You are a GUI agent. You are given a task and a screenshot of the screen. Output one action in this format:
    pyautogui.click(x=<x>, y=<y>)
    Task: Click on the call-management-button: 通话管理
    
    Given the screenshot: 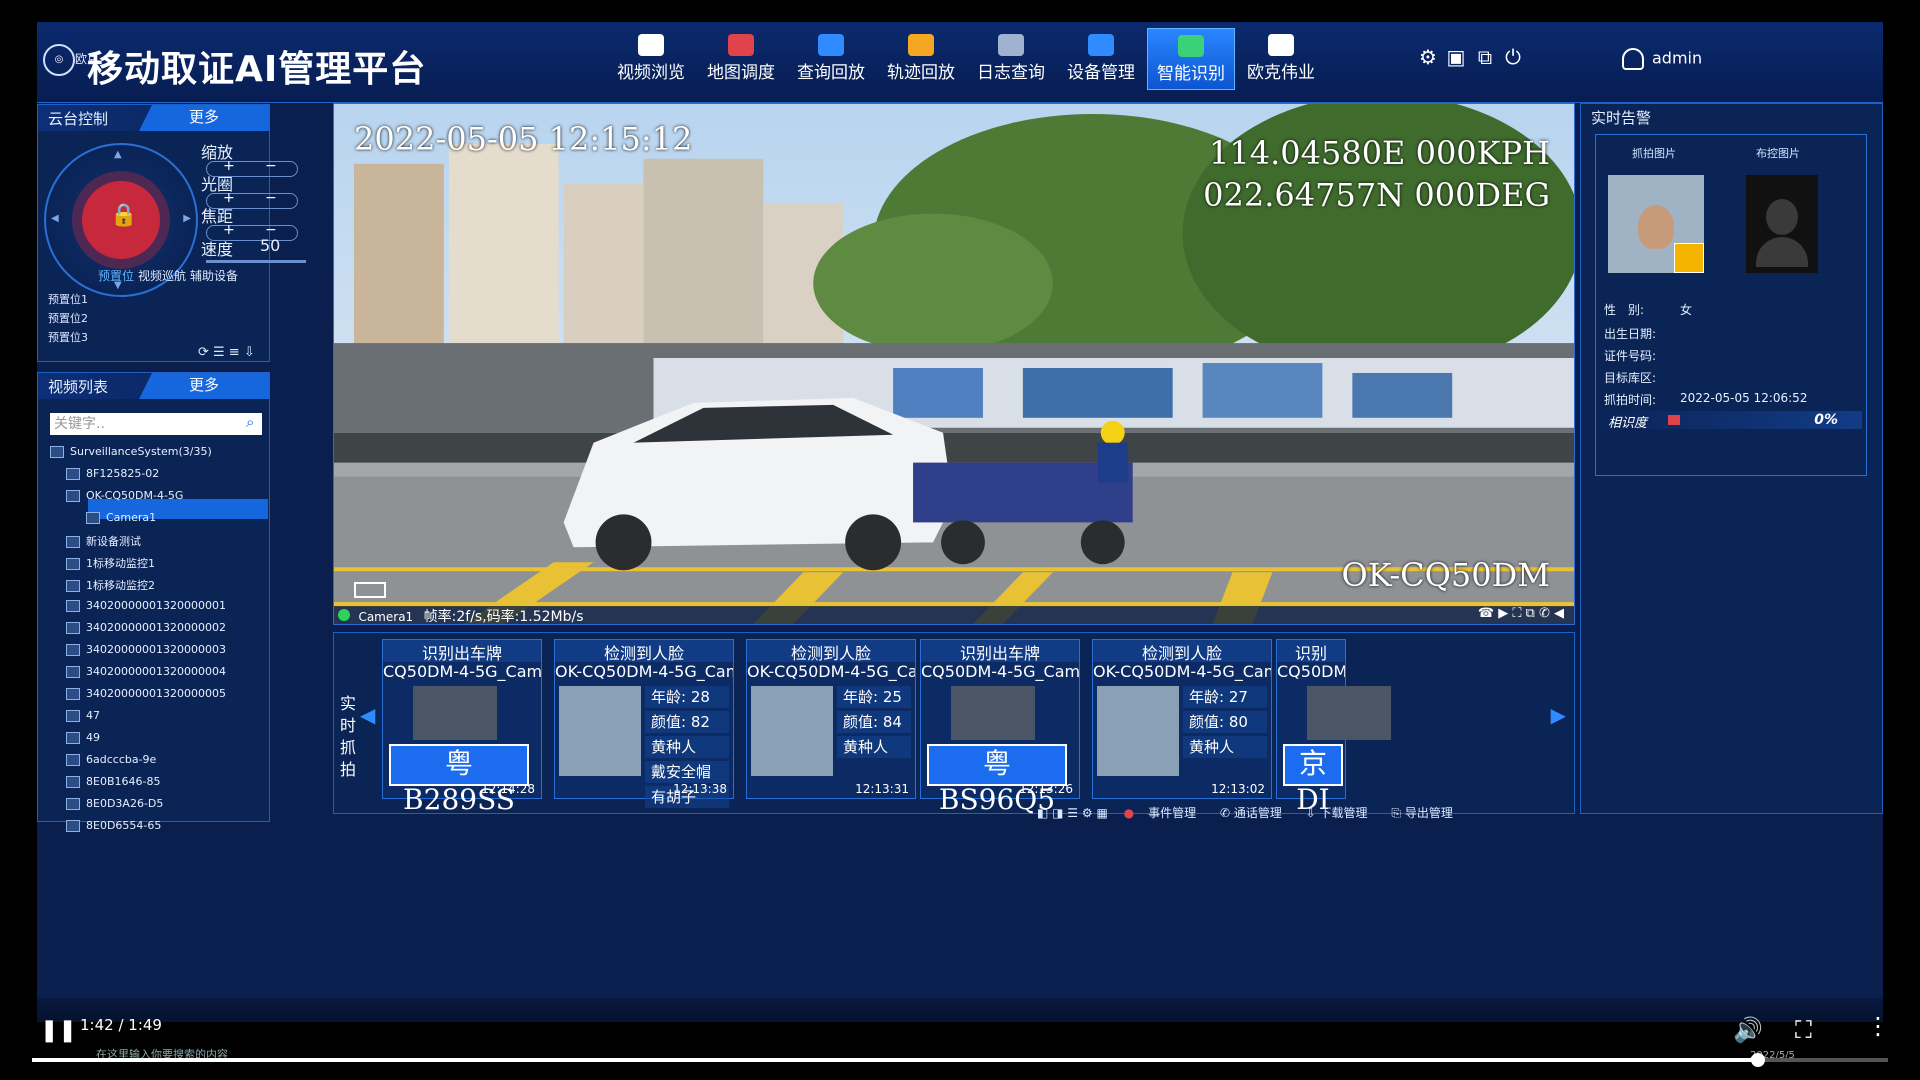 What is the action you would take?
    pyautogui.click(x=1258, y=813)
    